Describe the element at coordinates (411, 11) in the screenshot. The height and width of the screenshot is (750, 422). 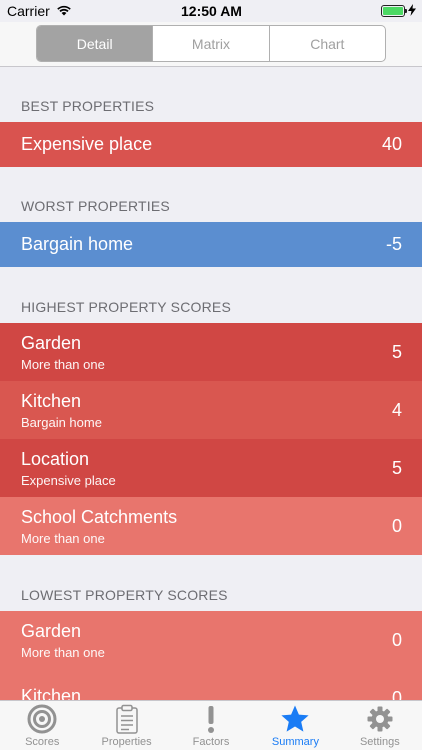
I see `charging-icon` at that location.